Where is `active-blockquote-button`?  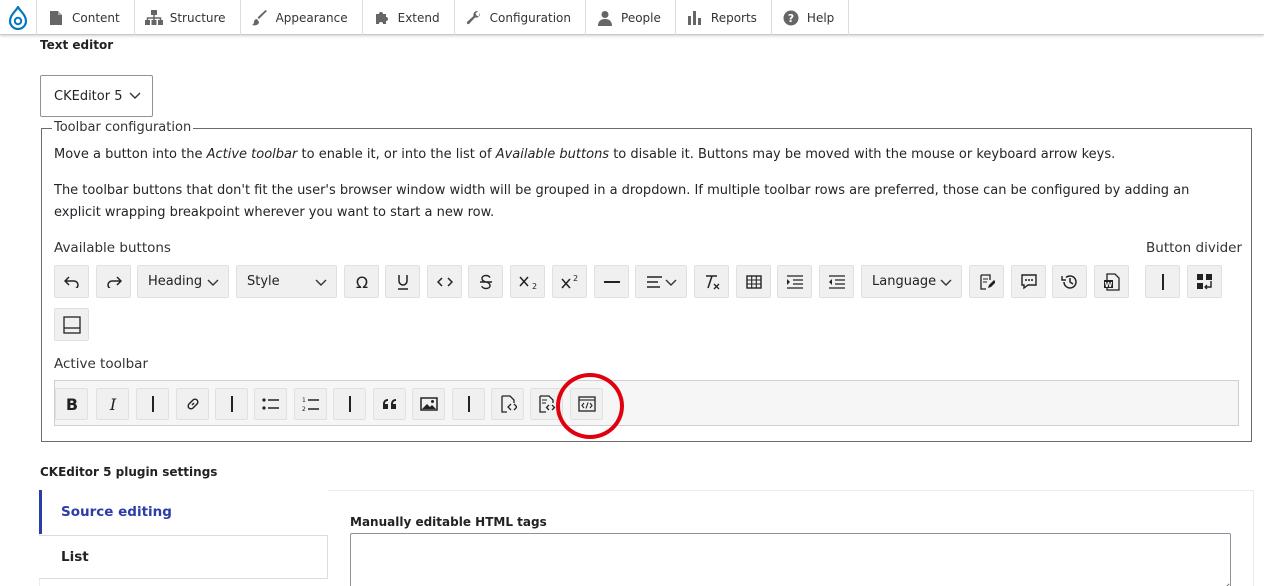 active-blockquote-button is located at coordinates (389, 404).